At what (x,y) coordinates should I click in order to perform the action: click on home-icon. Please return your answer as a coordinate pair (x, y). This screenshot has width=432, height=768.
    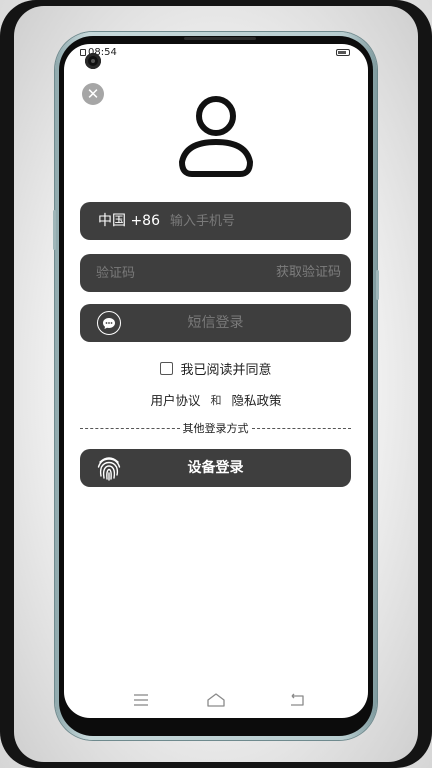
    Looking at the image, I should click on (216, 700).